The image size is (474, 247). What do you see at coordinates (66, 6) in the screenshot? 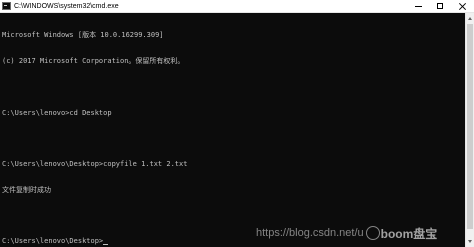
I see `window-title: C:\WINDOWS\system32\cmd.exe` at bounding box center [66, 6].